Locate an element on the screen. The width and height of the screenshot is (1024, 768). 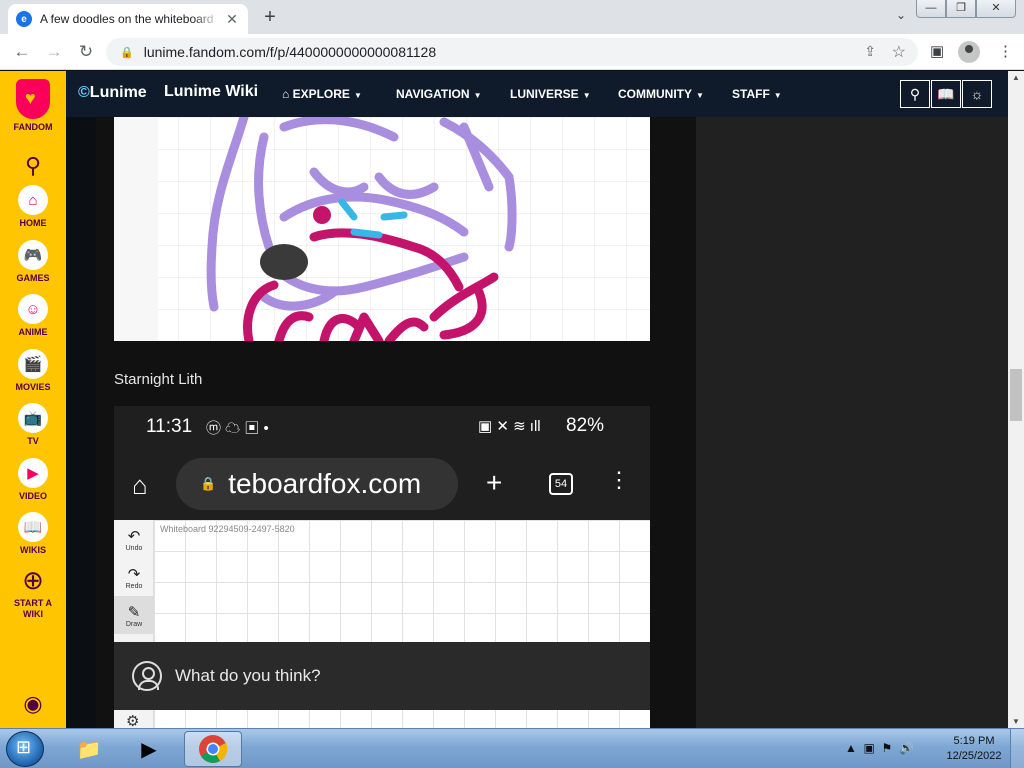
draw-label: Draw is located at coordinates (134, 624).